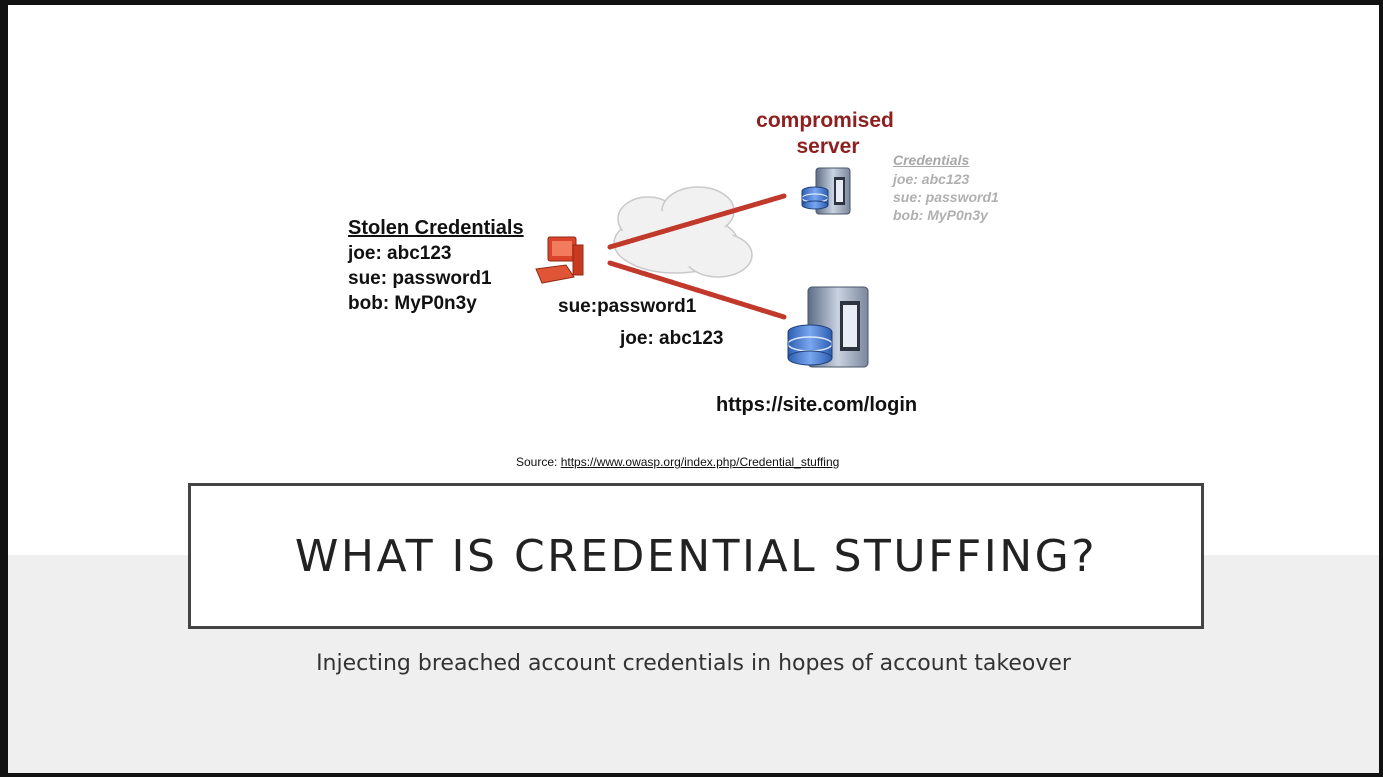 The height and width of the screenshot is (777, 1383). Describe the element at coordinates (683, 232) in the screenshot. I see `cloud-icon` at that location.